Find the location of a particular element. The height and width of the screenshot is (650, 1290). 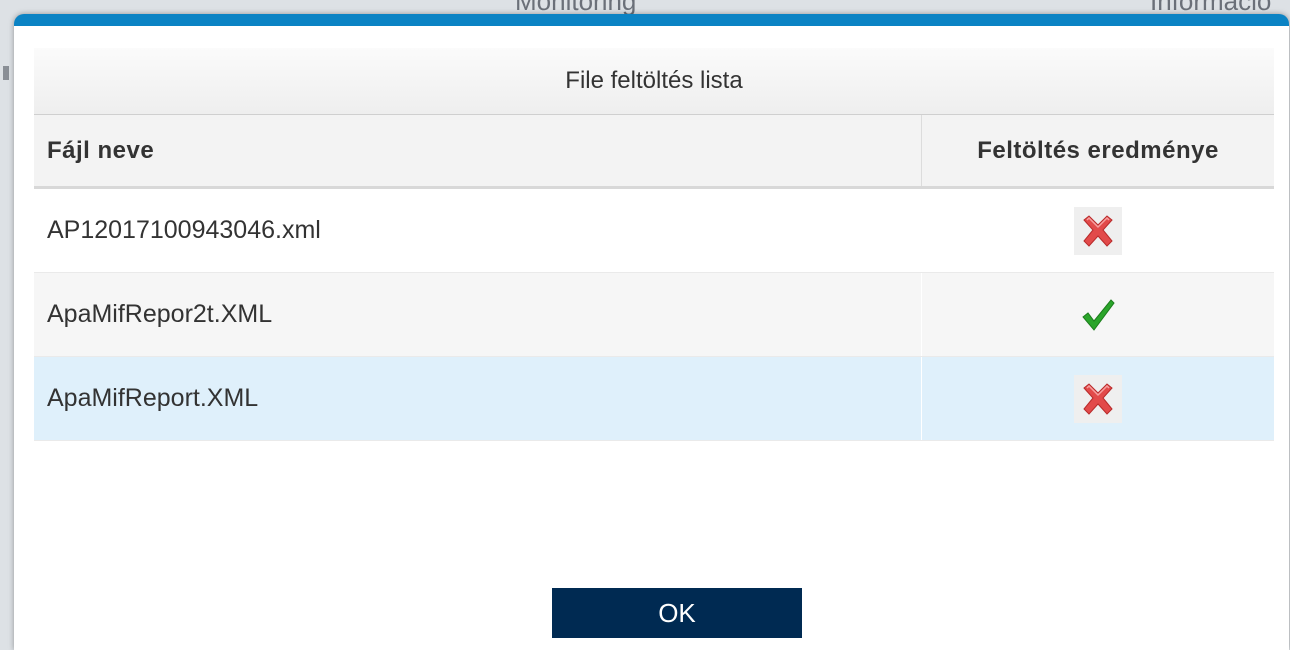

file-name-cell: AP12017100943046.xml is located at coordinates (184, 230).